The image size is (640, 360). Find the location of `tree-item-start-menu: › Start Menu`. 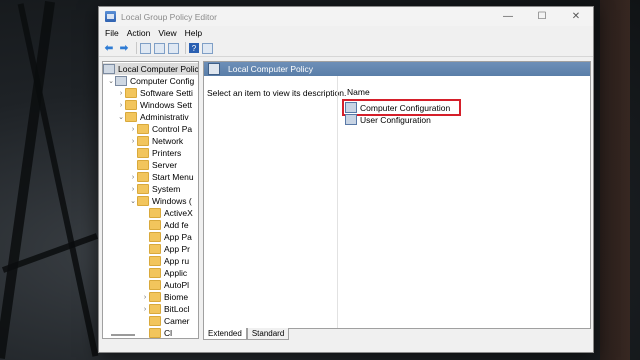

tree-item-start-menu: › Start Menu is located at coordinates (161, 177).